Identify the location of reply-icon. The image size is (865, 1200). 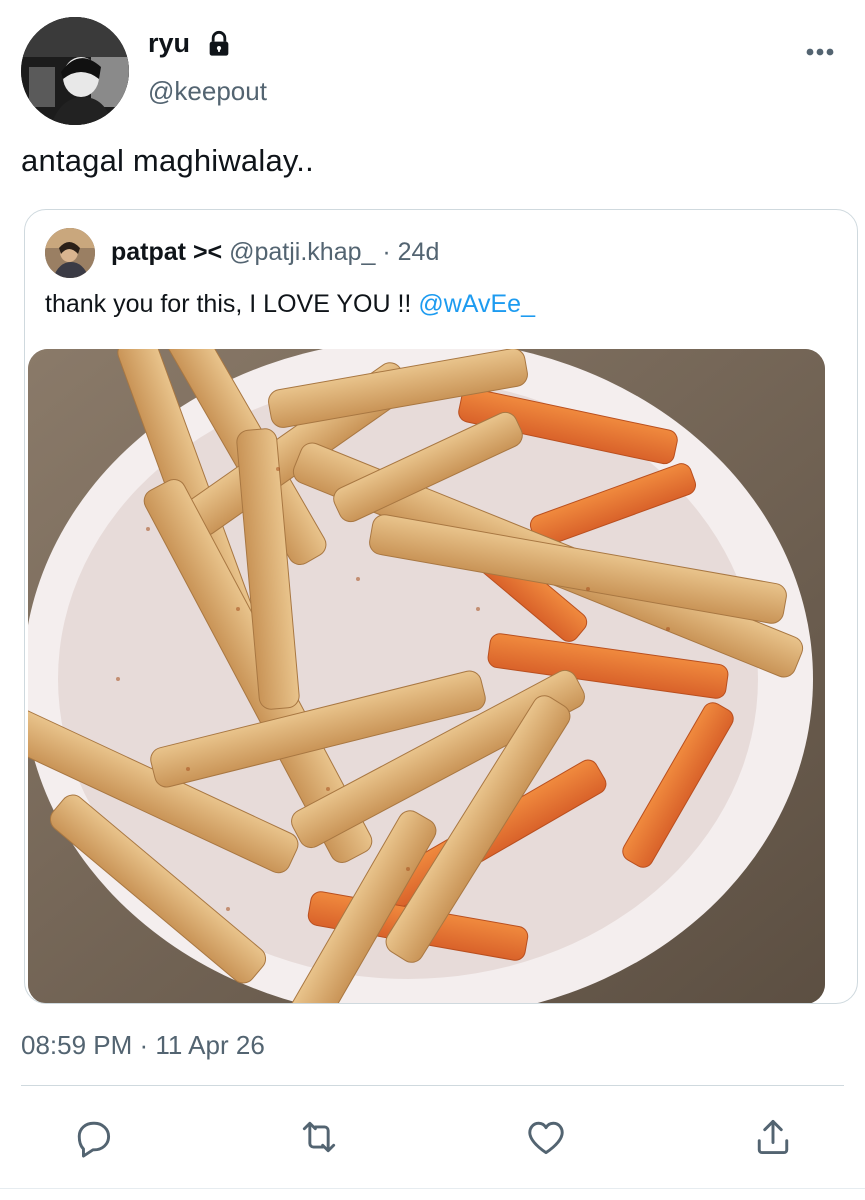
(93, 1137).